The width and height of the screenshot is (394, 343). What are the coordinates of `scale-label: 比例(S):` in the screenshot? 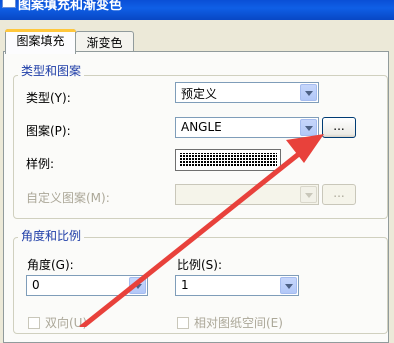 It's located at (200, 265).